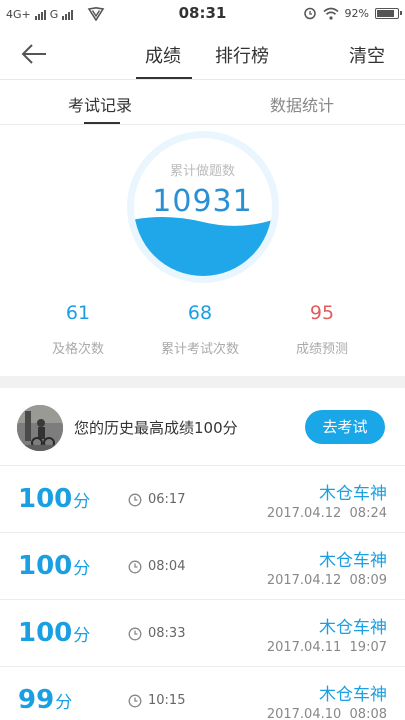 This screenshot has width=405, height=720. What do you see at coordinates (200, 313) in the screenshot?
I see `stat-value: 68` at bounding box center [200, 313].